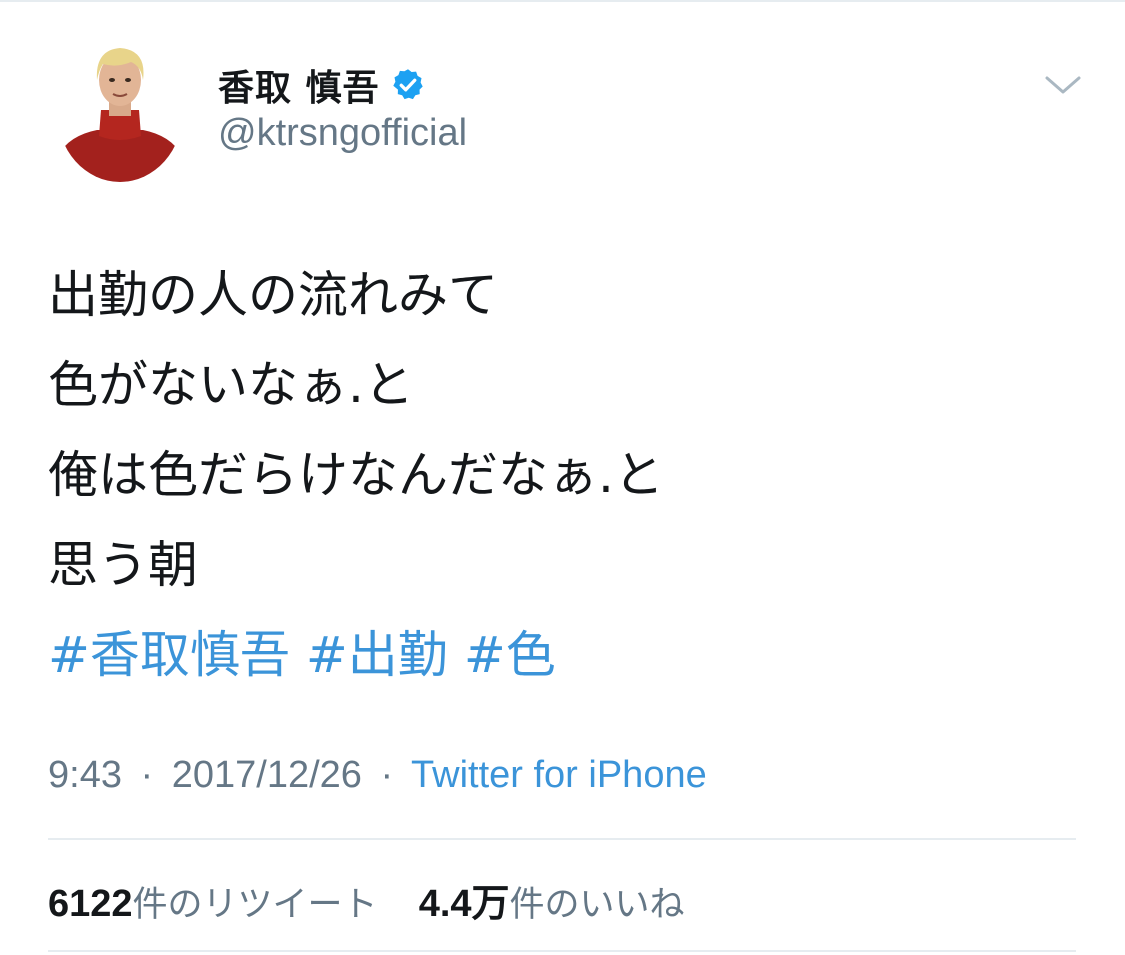 The height and width of the screenshot is (955, 1125). Describe the element at coordinates (90, 904) in the screenshot. I see `retweets-count: 6122` at that location.